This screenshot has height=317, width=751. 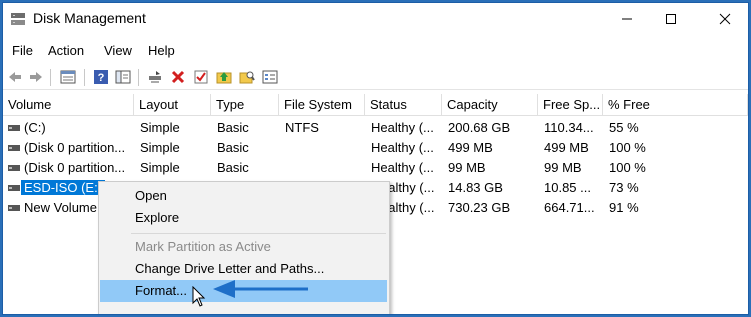 I want to click on header-type: Type, so click(x=245, y=105).